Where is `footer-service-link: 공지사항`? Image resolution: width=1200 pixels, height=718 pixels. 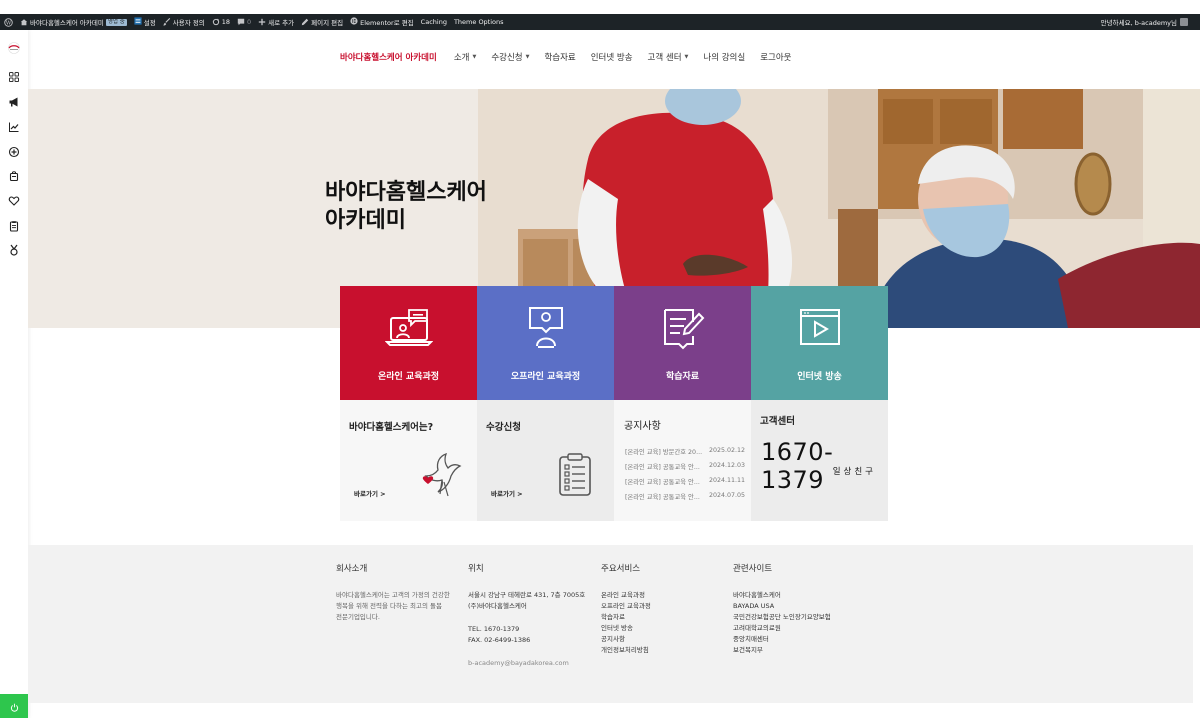 footer-service-link: 공지사항 is located at coordinates (656, 639).